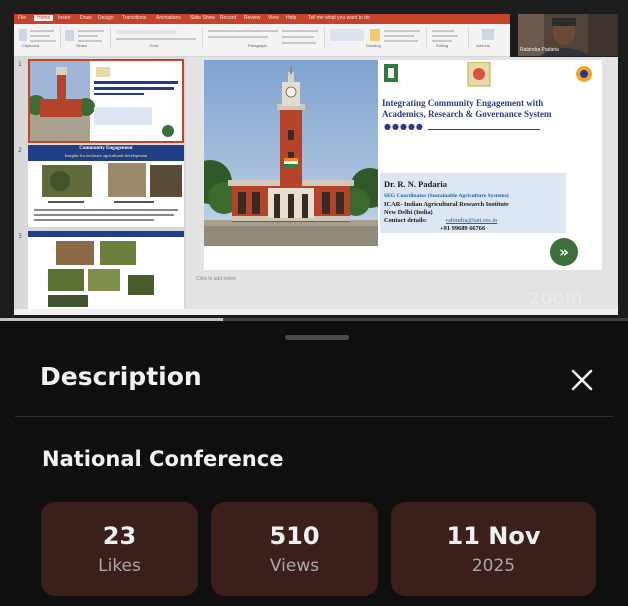 The width and height of the screenshot is (628, 606). Describe the element at coordinates (376, 38) in the screenshot. I see `ribbon-group-drawing: Drawing` at that location.